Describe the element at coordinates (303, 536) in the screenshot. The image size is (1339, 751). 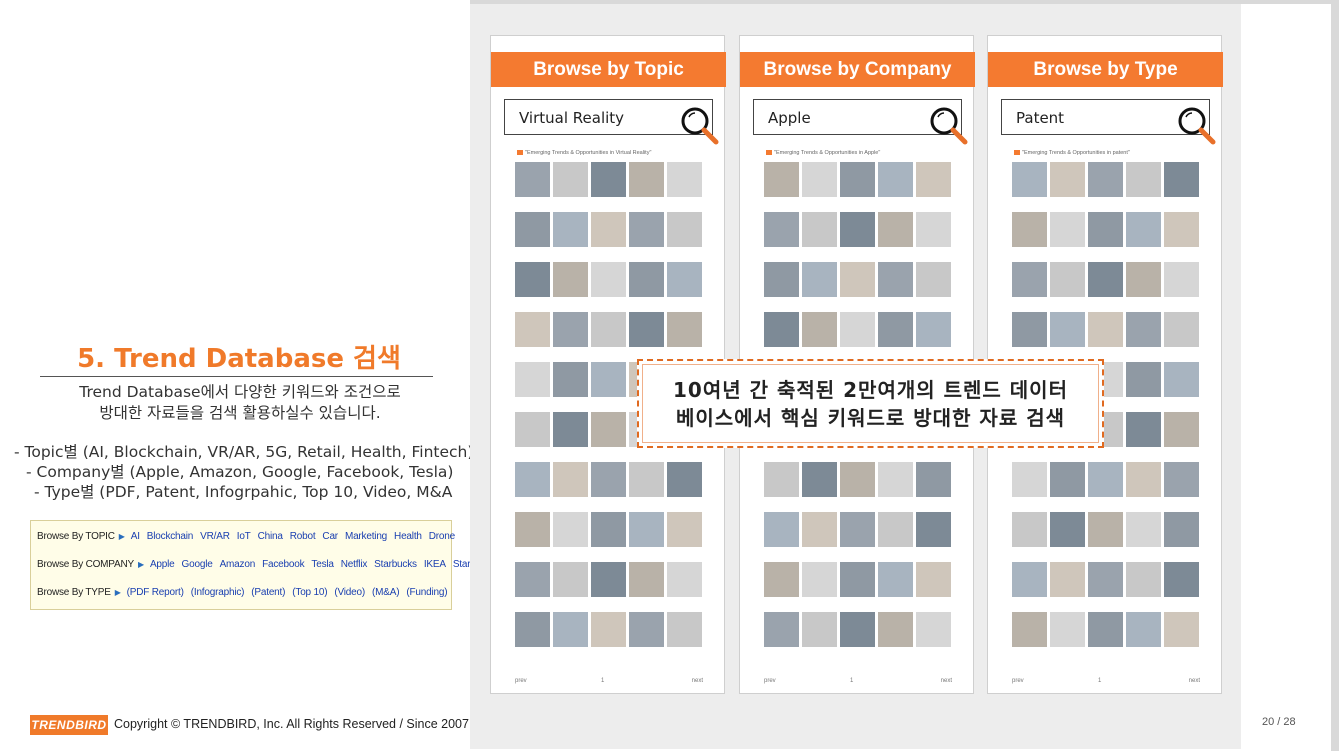
I see `browse-link: Robot` at that location.